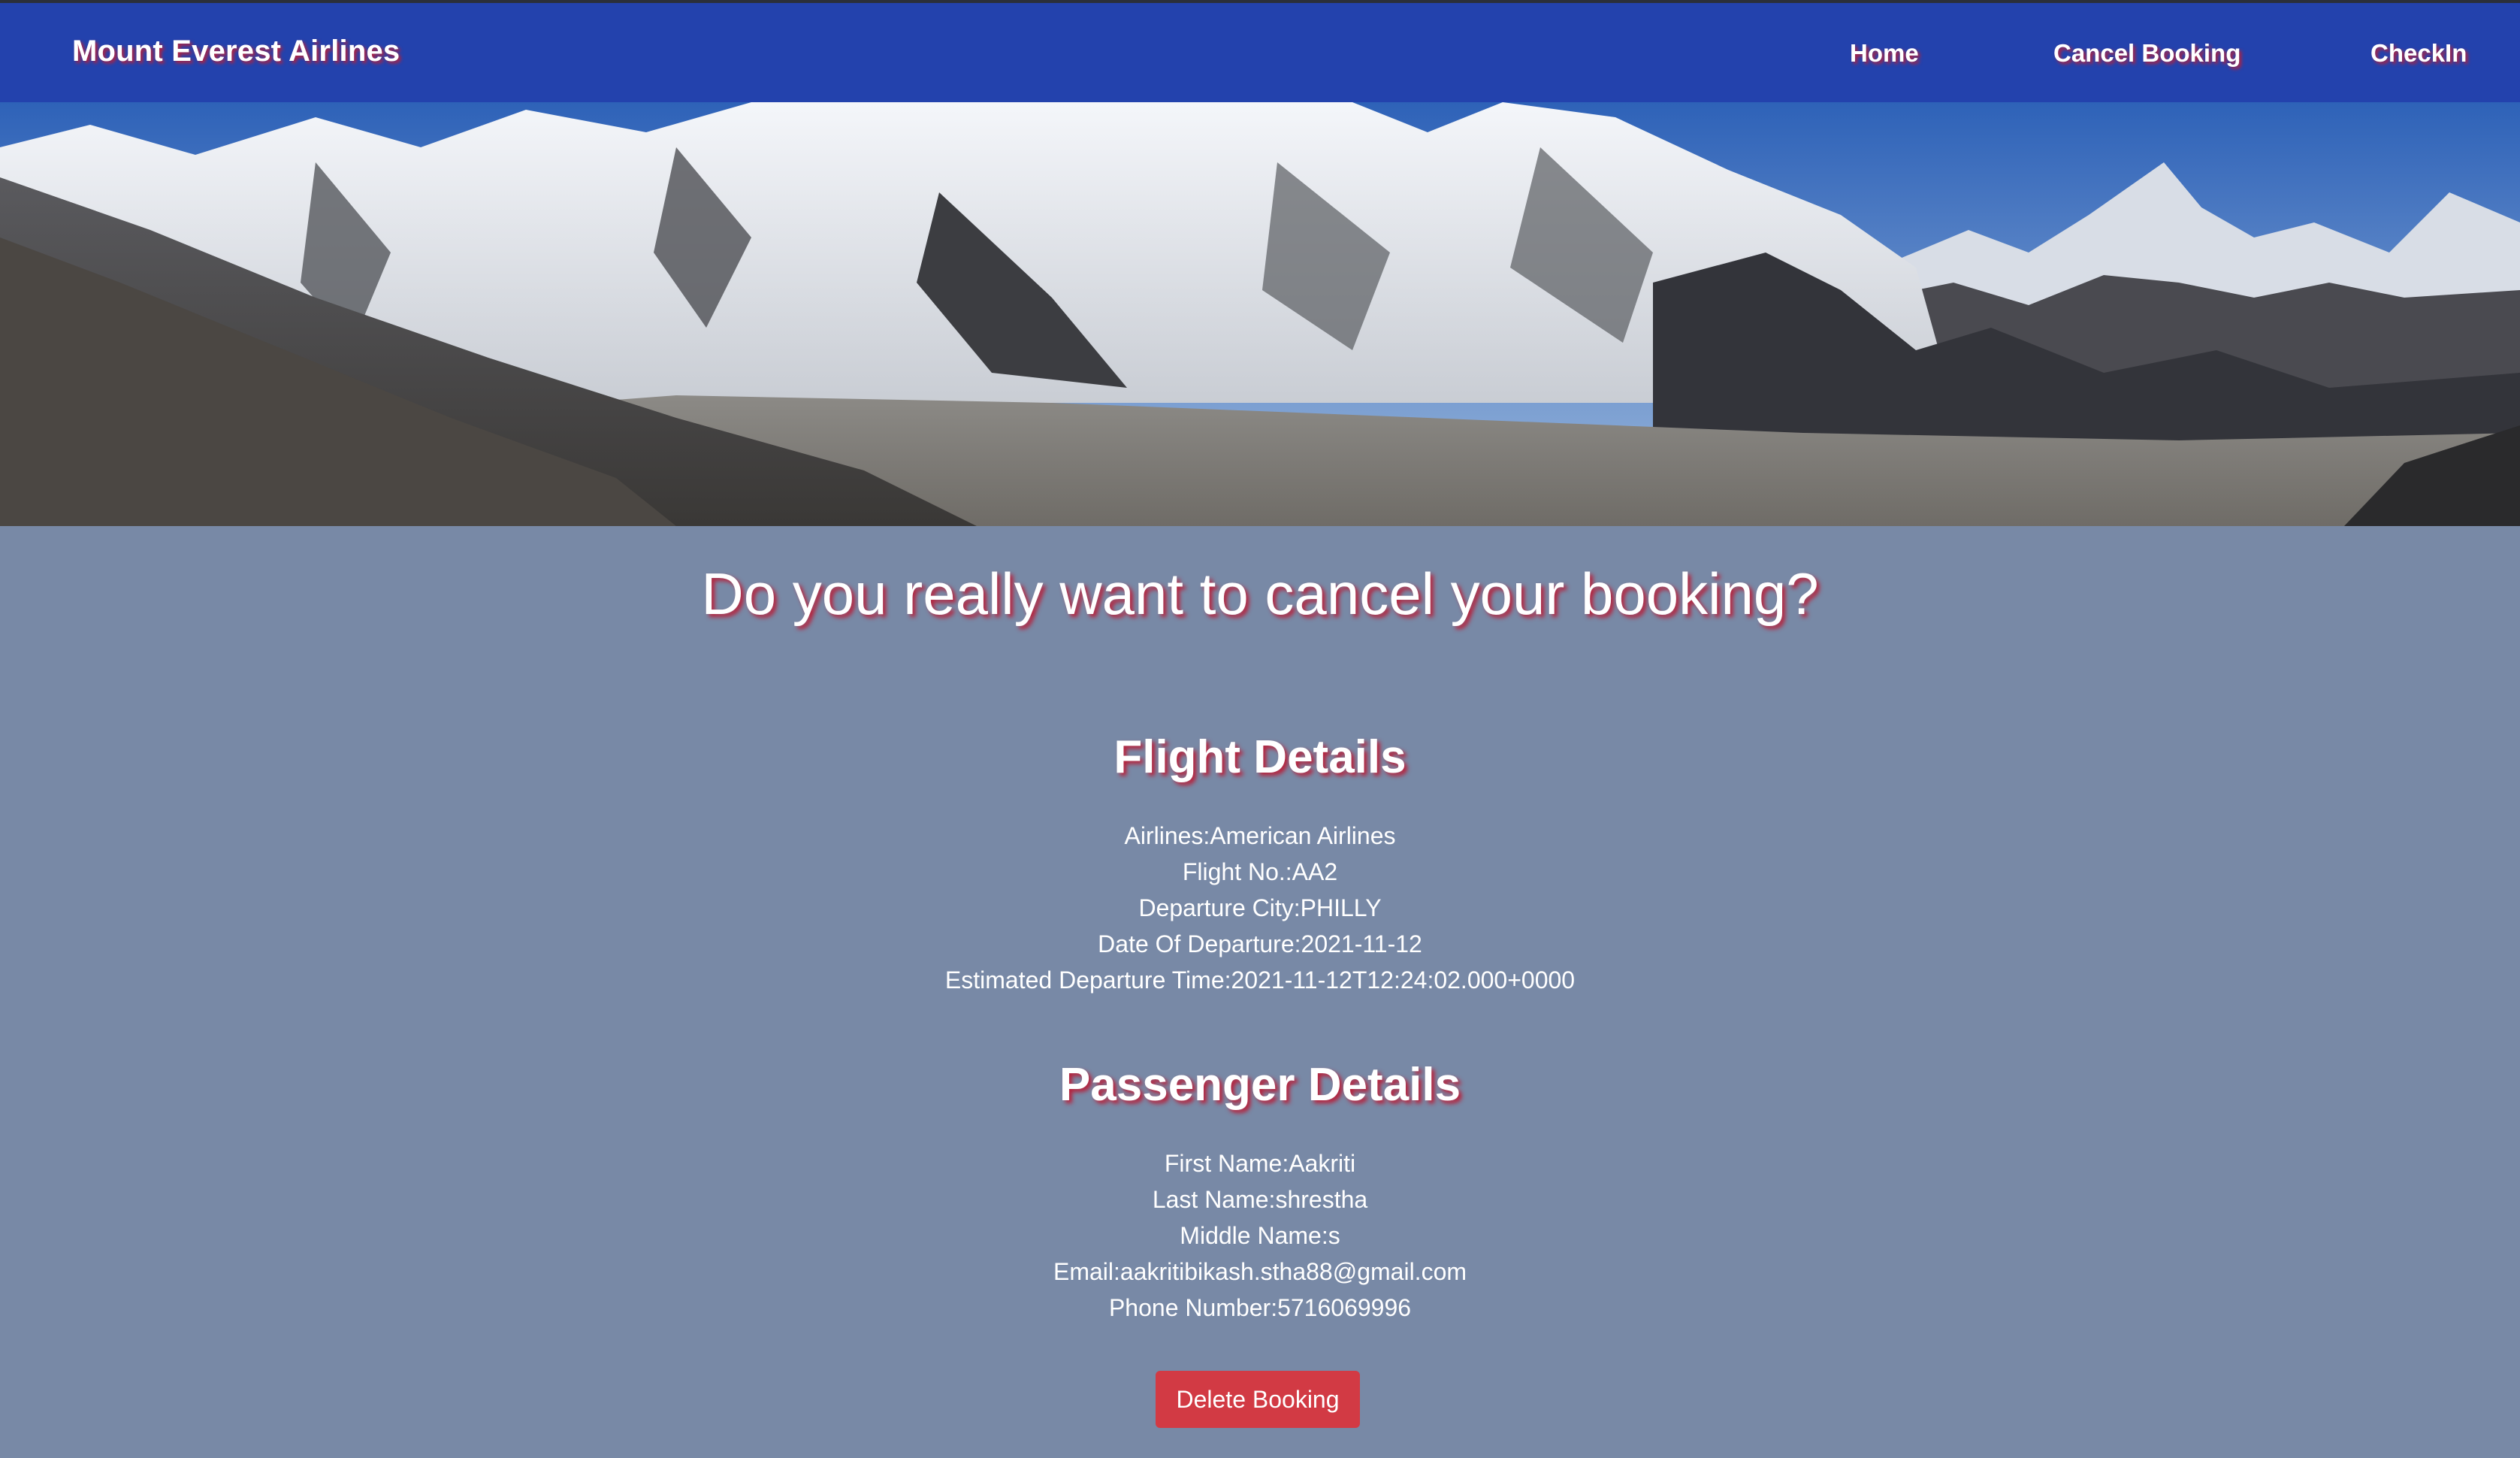 This screenshot has width=2520, height=1458. What do you see at coordinates (1260, 943) in the screenshot?
I see `flight-departure-date: Date Of Departure:2021-11-12` at bounding box center [1260, 943].